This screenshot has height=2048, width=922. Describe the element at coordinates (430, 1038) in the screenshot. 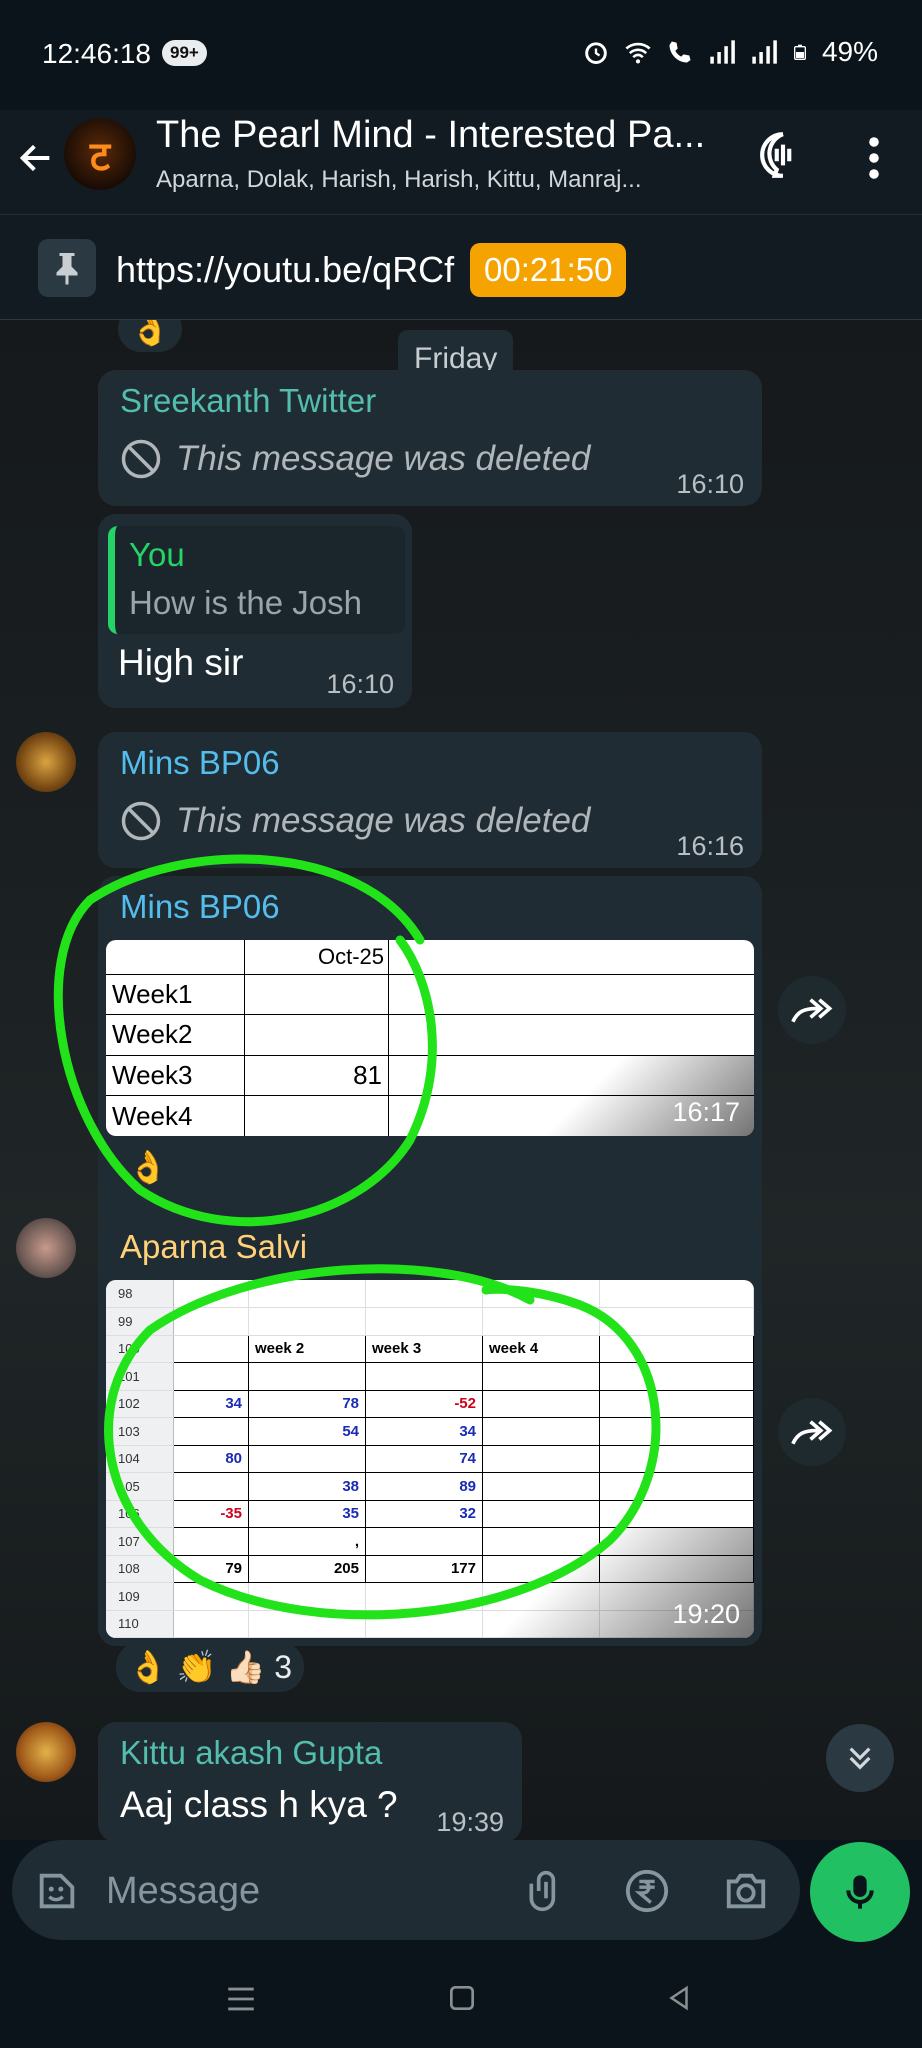

I see `table-image: Oct-25 Week1 Week2 Week3 81 Week4 16:17` at that location.